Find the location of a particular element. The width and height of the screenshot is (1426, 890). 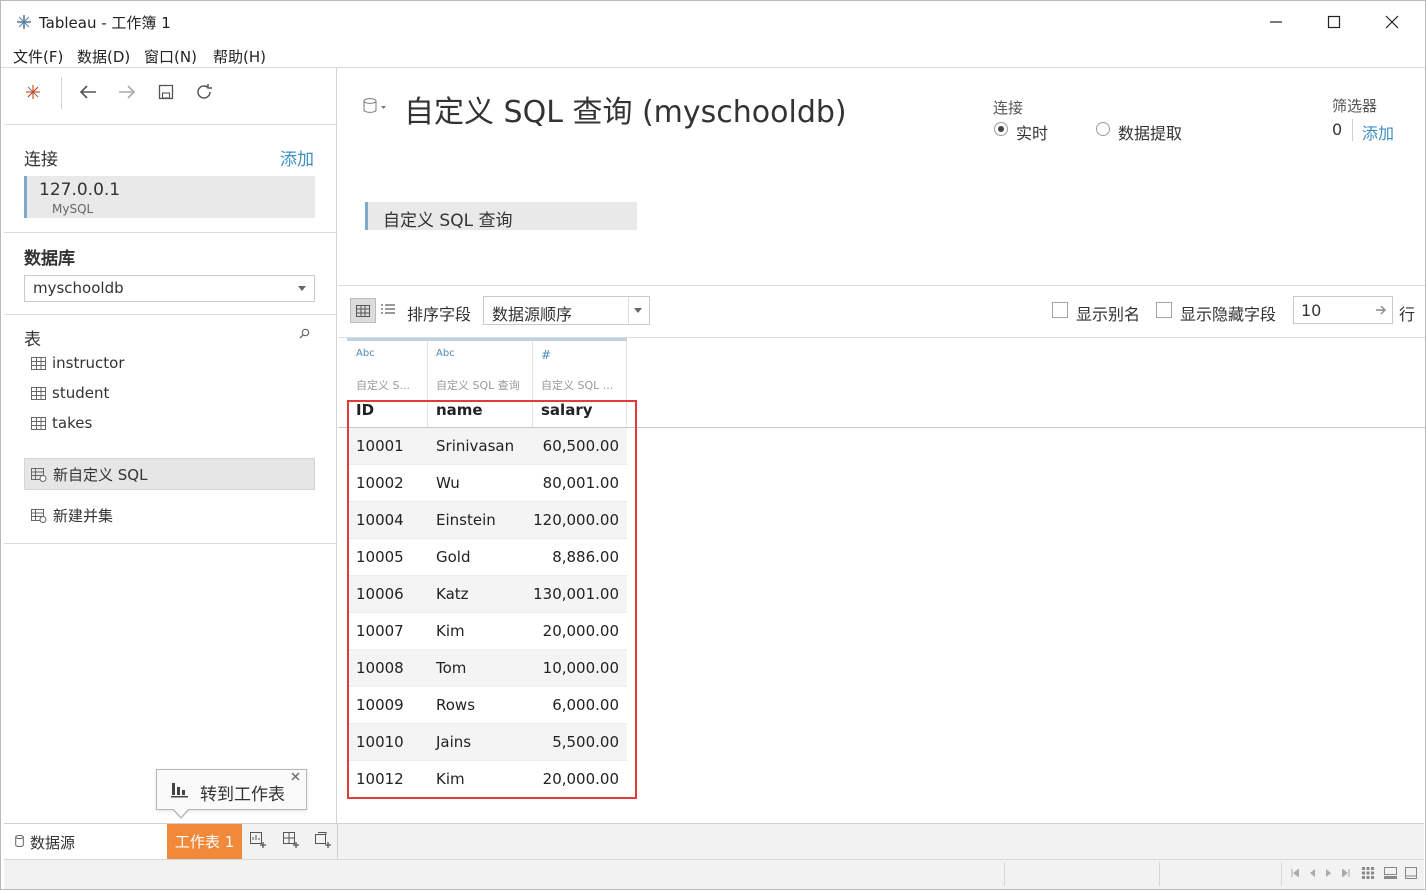

tabs-view-button is located at coordinates (1411, 873).